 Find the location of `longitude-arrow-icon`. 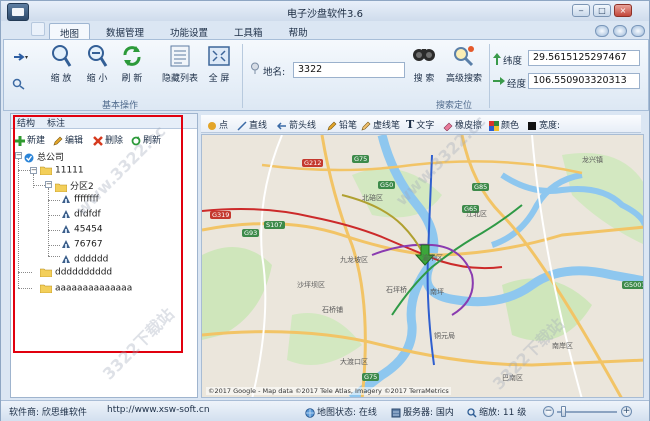

longitude-arrow-icon is located at coordinates (499, 82).